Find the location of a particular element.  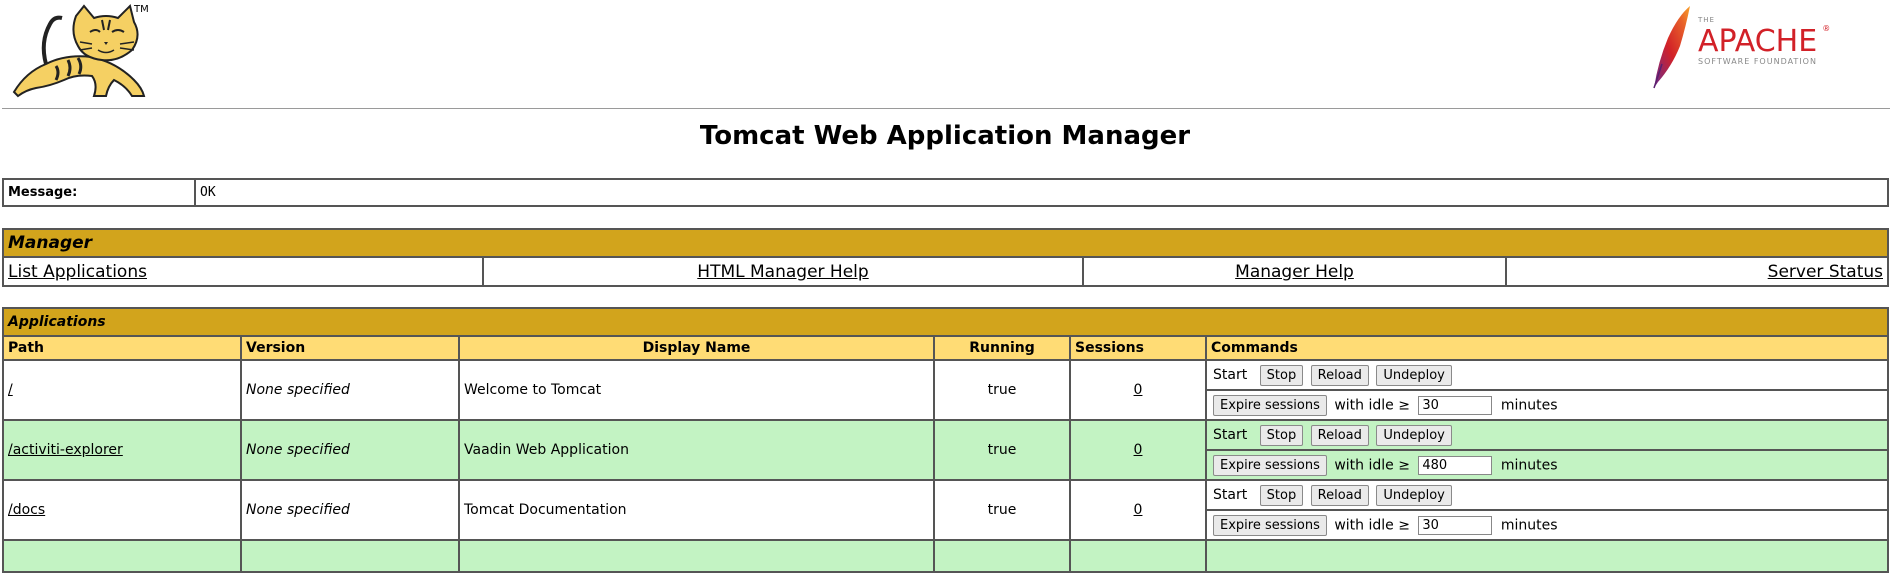

col-running: Running is located at coordinates (1002, 348).